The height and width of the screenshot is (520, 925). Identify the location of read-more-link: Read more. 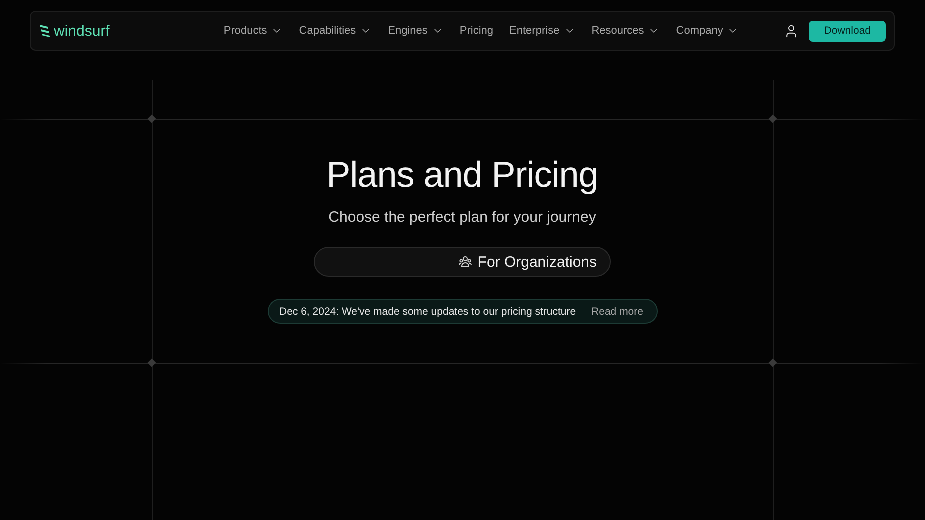
(618, 312).